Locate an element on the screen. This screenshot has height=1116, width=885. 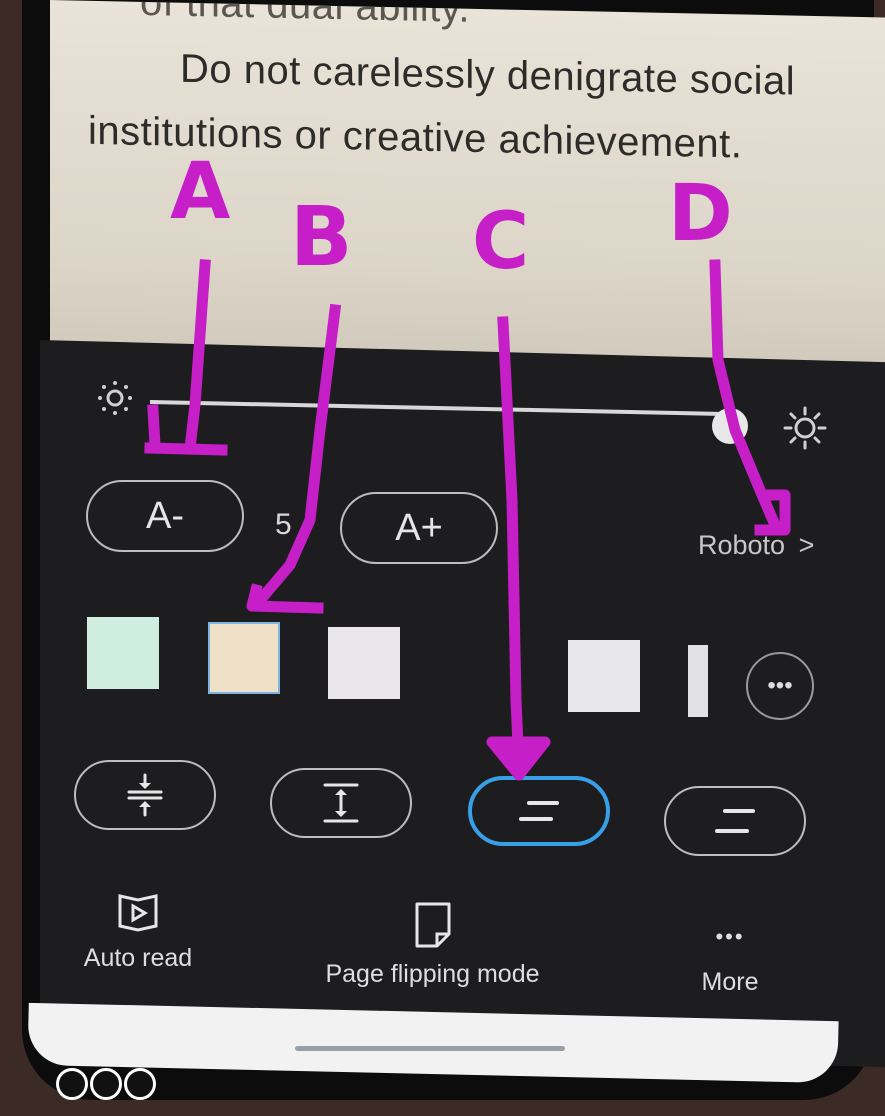
annotation-label-b: B is located at coordinates (321, 237).